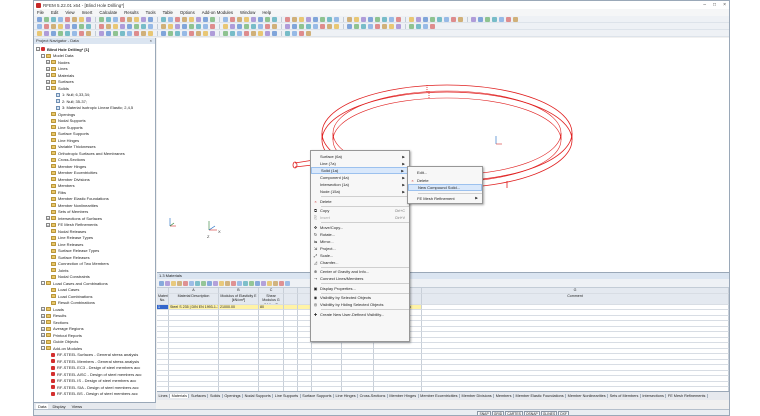 Image resolution: width=760 pixels, height=416 pixels. Describe the element at coordinates (40, 12) in the screenshot. I see `menu-file: File` at that location.